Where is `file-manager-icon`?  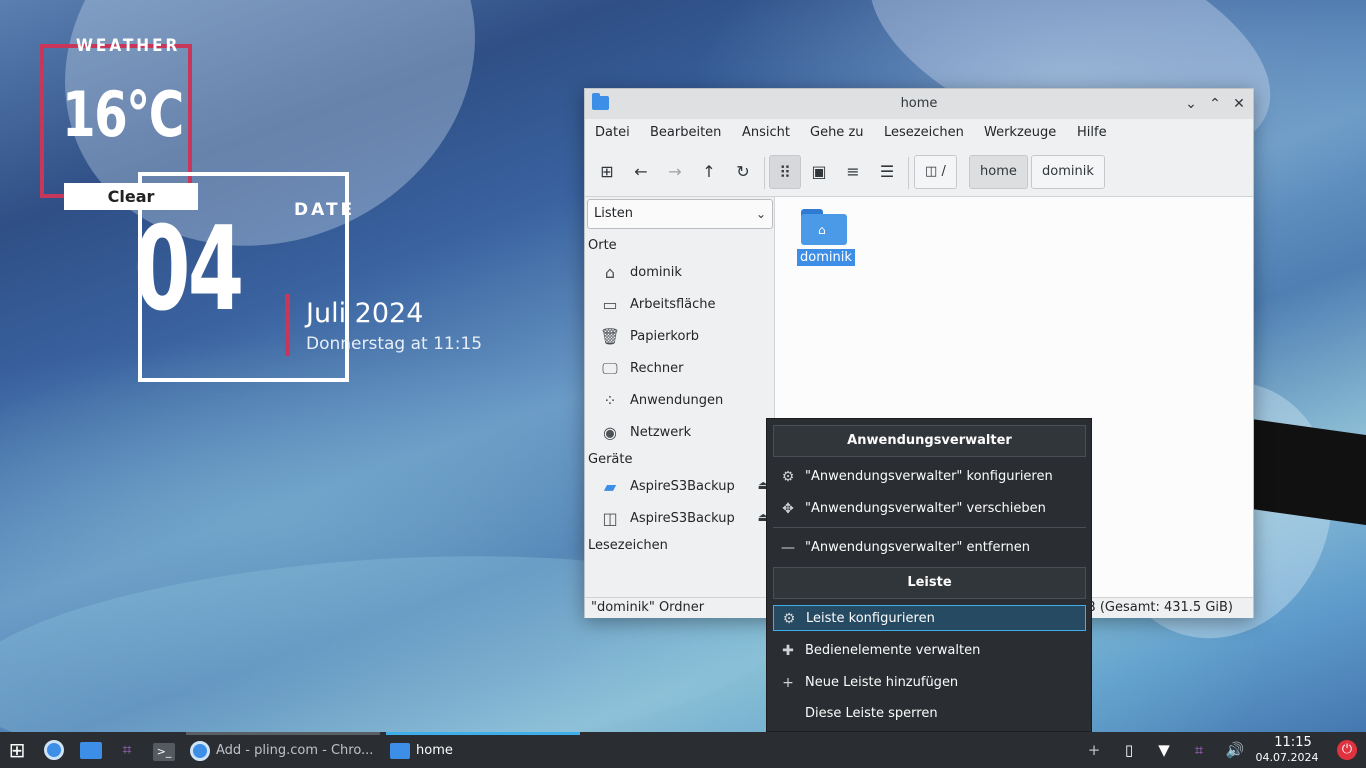 file-manager-icon is located at coordinates (91, 750).